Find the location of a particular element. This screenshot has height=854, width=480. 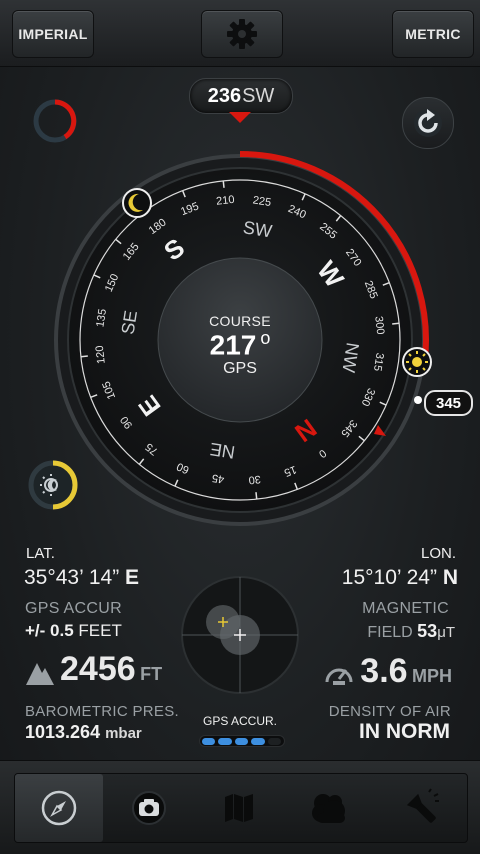

mountain-icon is located at coordinates (40, 674).